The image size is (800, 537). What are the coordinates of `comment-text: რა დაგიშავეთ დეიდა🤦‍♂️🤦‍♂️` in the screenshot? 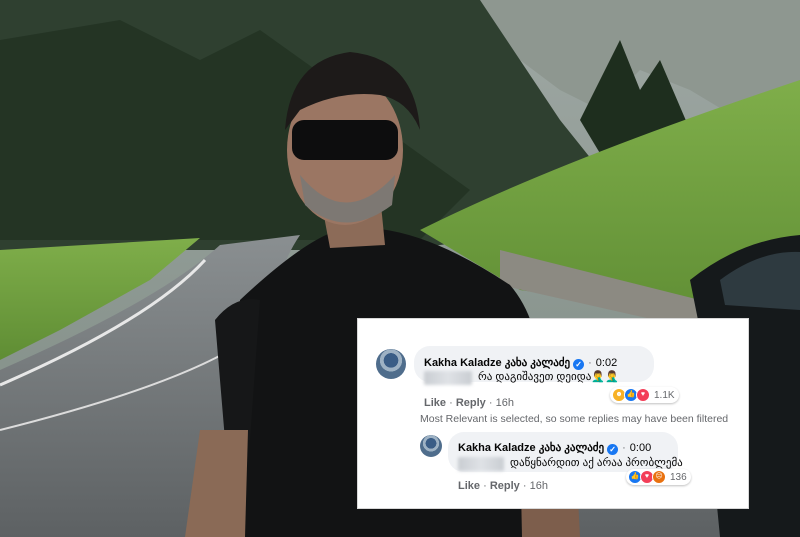 It's located at (548, 377).